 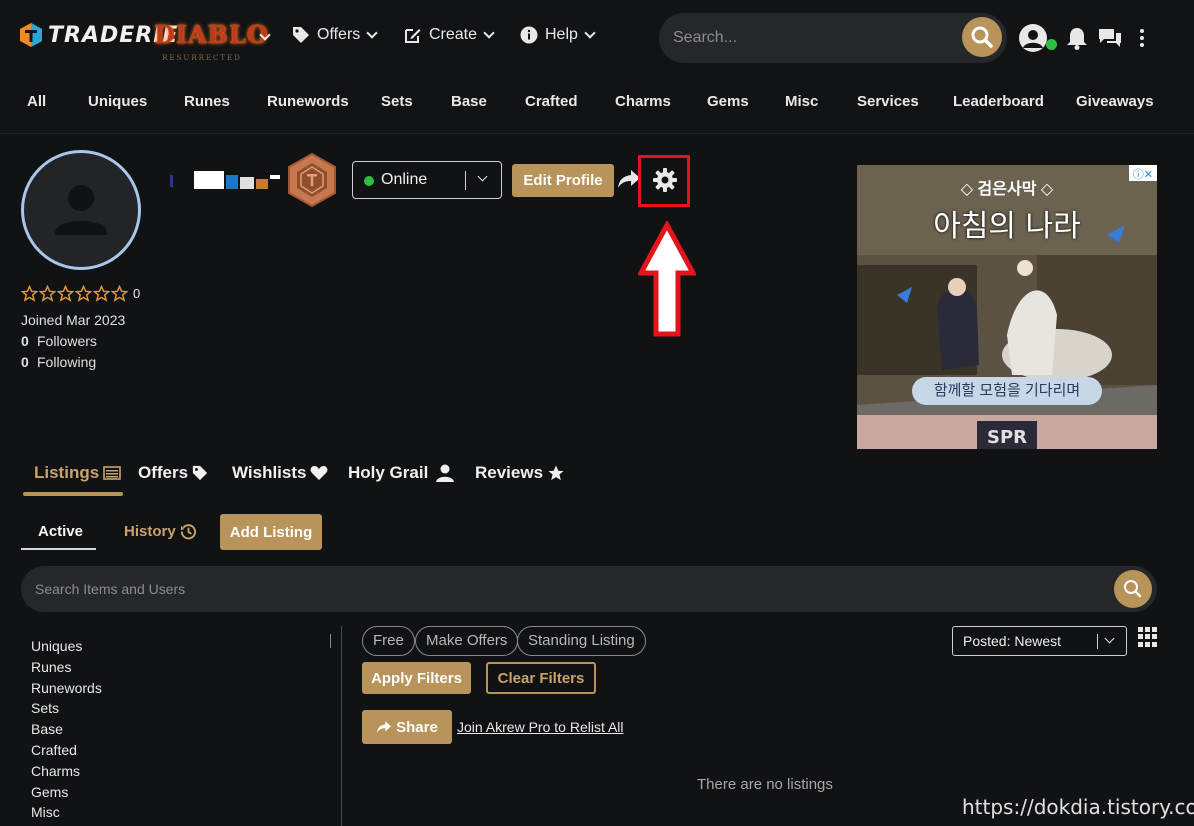 I want to click on search-icon, so click(x=1133, y=589).